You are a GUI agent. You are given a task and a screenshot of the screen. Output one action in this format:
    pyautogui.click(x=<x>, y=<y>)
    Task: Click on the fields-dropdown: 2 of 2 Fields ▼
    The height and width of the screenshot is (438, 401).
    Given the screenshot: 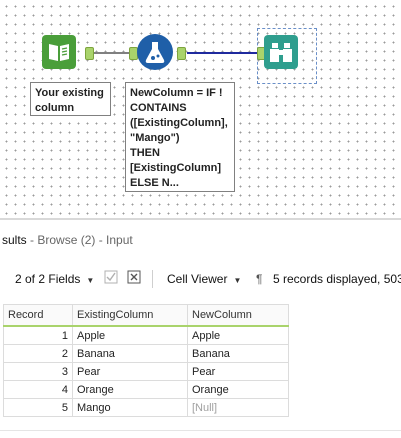 What is the action you would take?
    pyautogui.click(x=54, y=279)
    